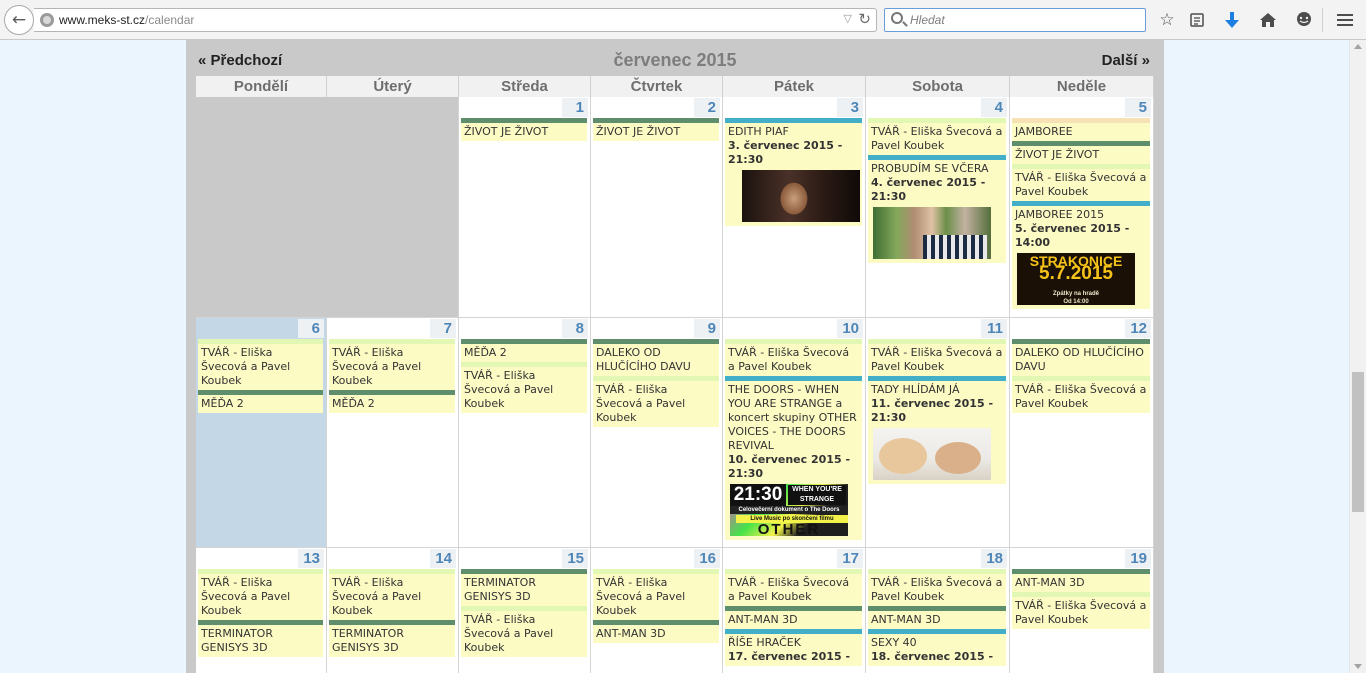  I want to click on event-title: PROBUDÍM SE VČERA, so click(930, 168).